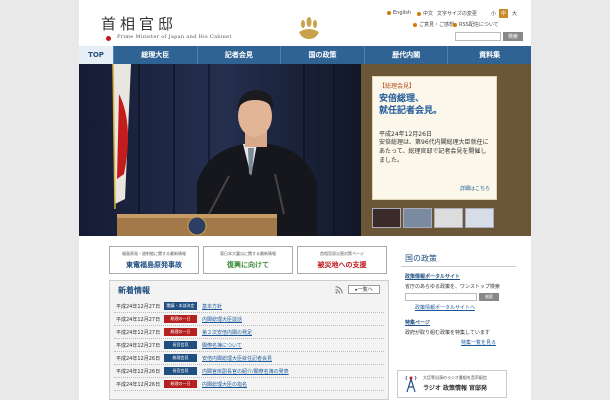  Describe the element at coordinates (222, 319) in the screenshot. I see `news-link: 内閣総理大臣談話` at that location.